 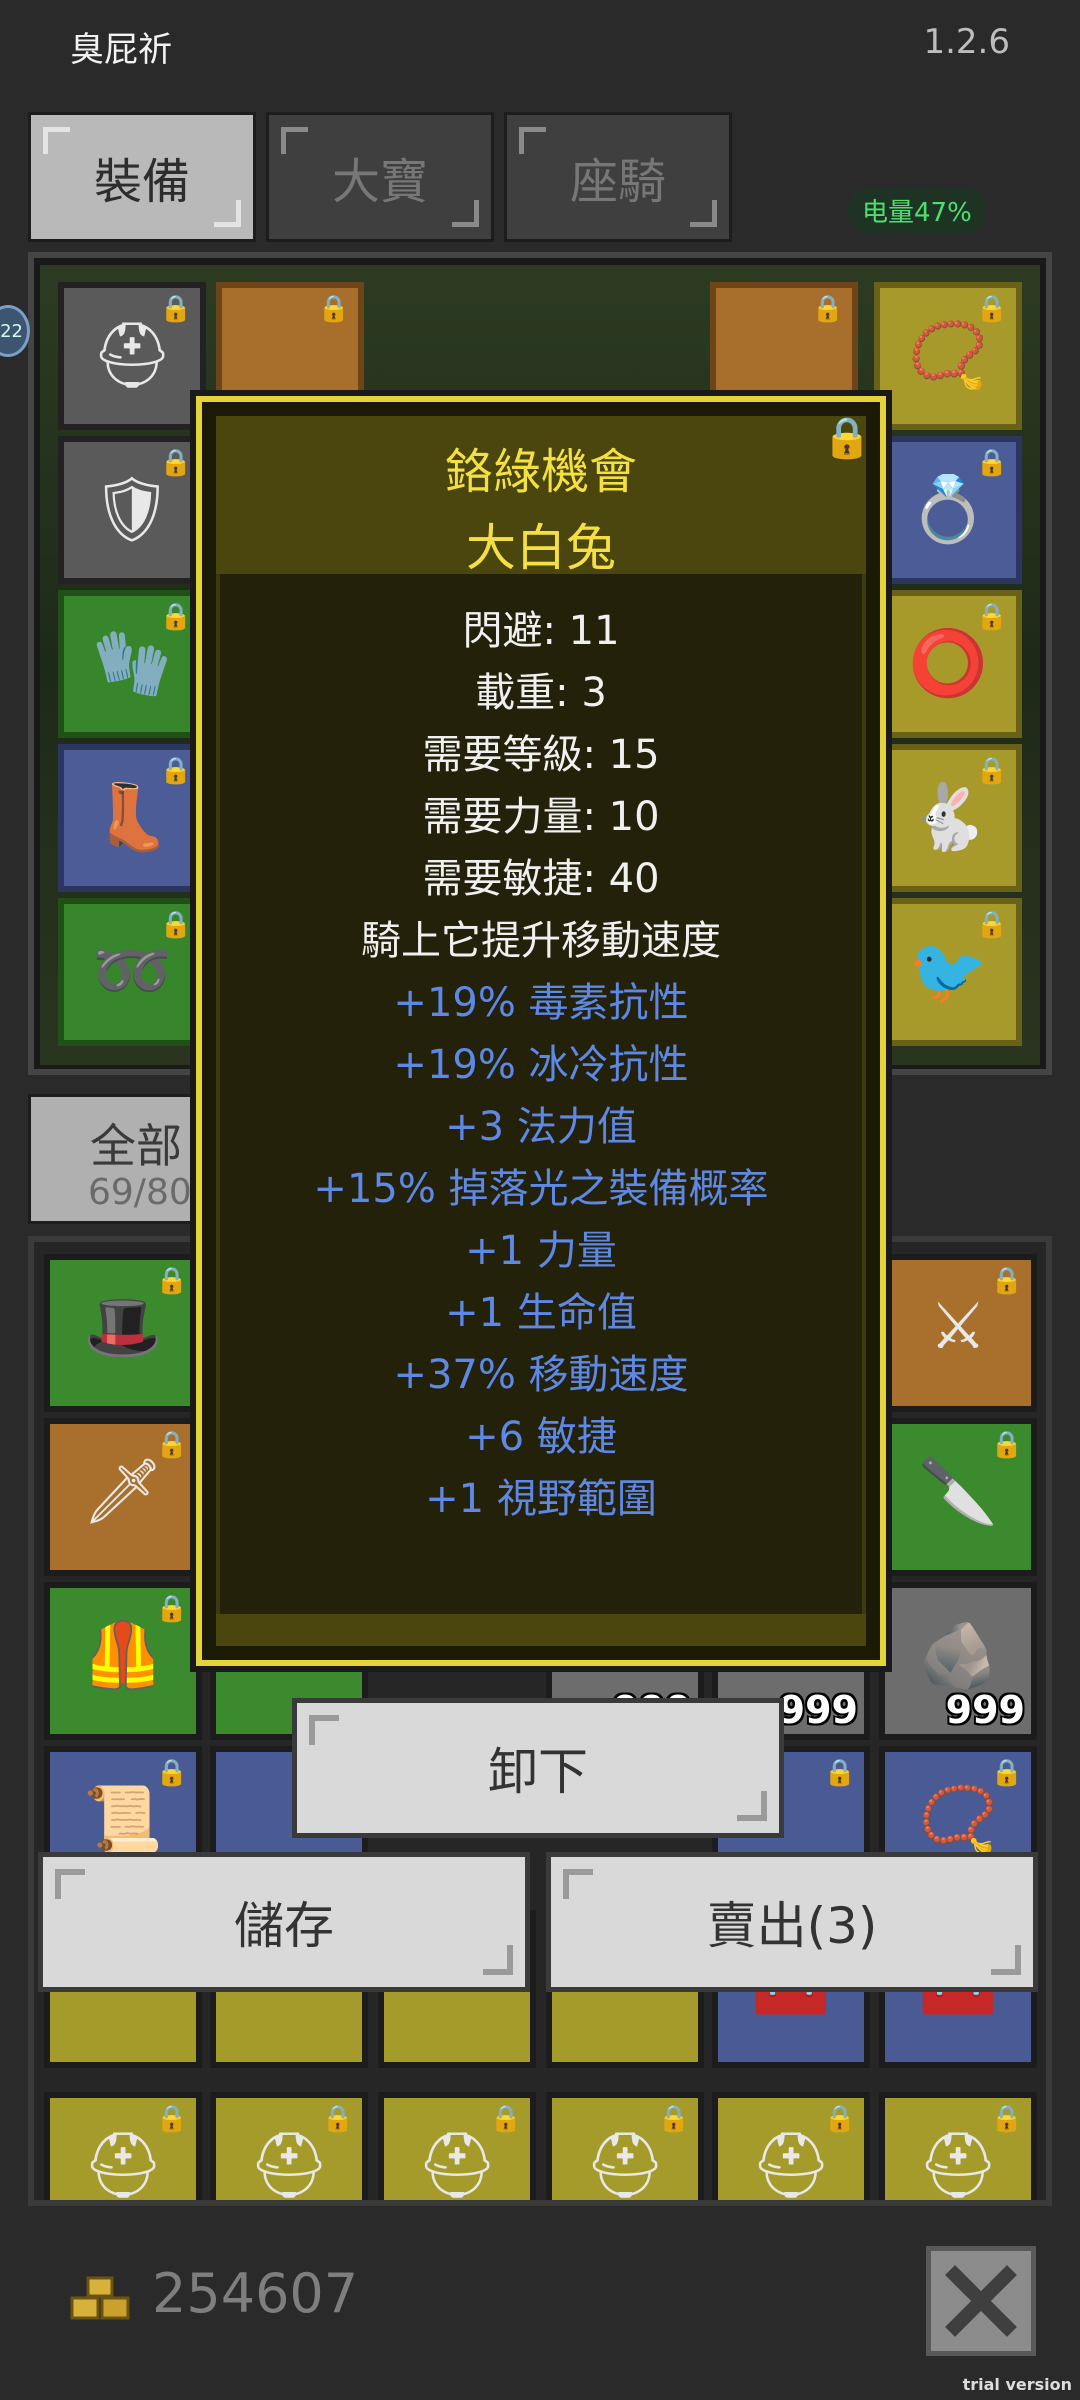 I want to click on battery-indicator: 电量47%, so click(x=917, y=210).